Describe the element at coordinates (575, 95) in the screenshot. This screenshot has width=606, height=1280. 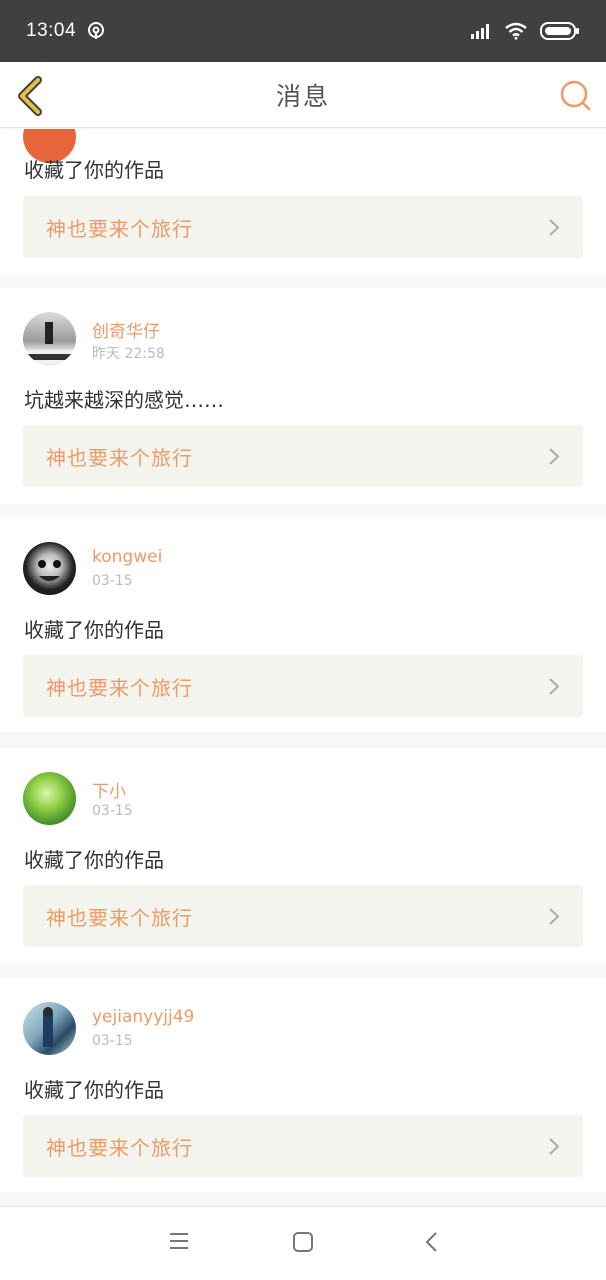
I see `search-icon` at that location.